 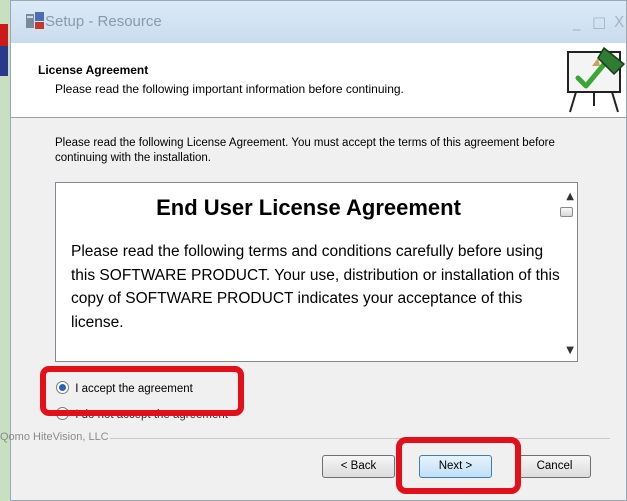 What do you see at coordinates (142, 391) in the screenshot?
I see `highlight-accept-option` at bounding box center [142, 391].